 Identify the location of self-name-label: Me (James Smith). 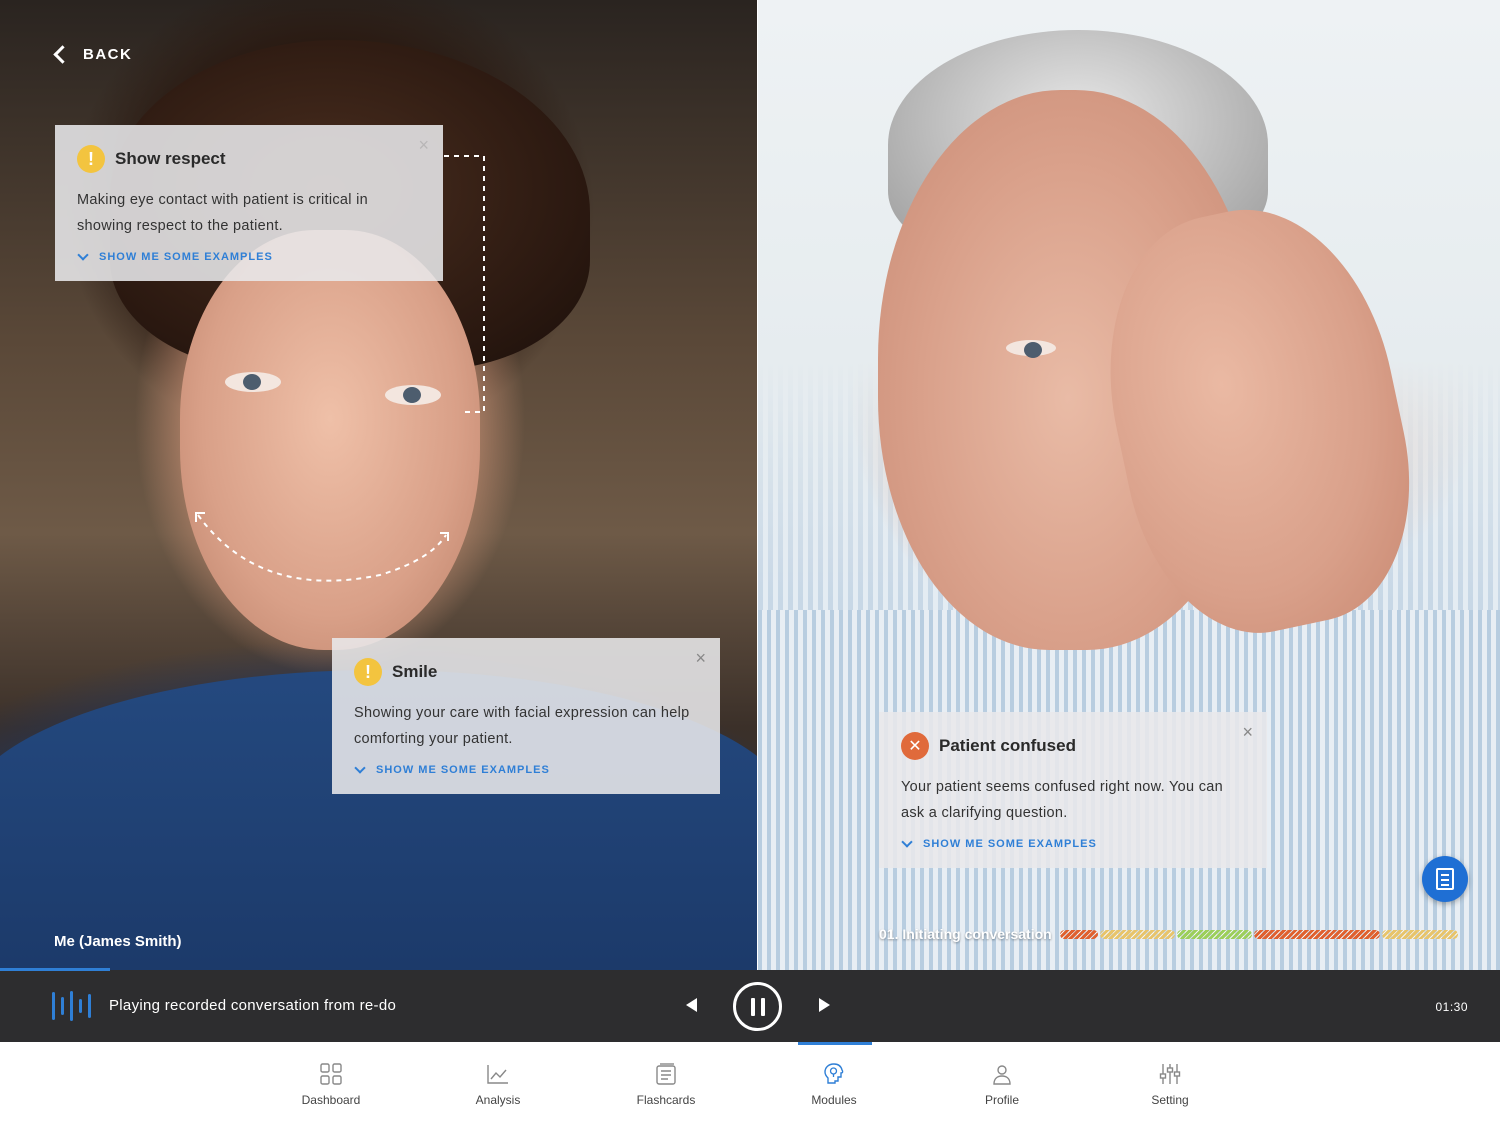
(118, 941).